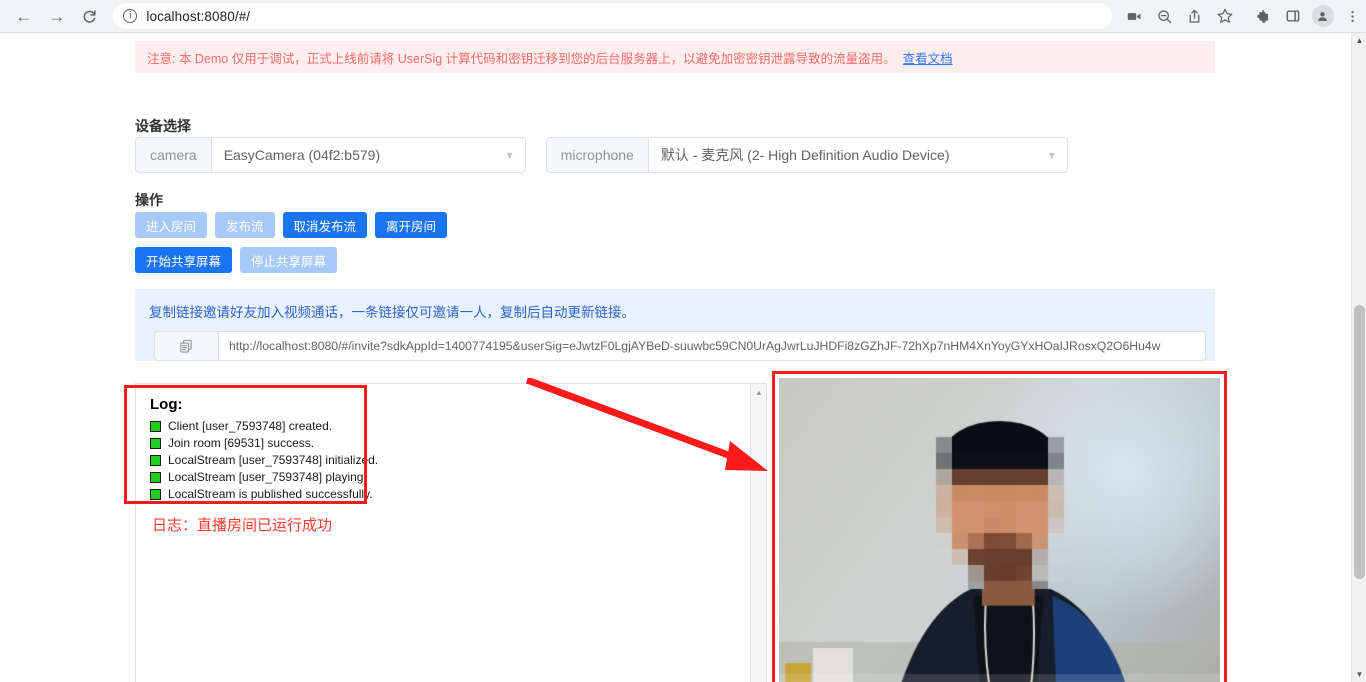  I want to click on log-annotation-text: 日志：直播房间已运行成功, so click(242, 525).